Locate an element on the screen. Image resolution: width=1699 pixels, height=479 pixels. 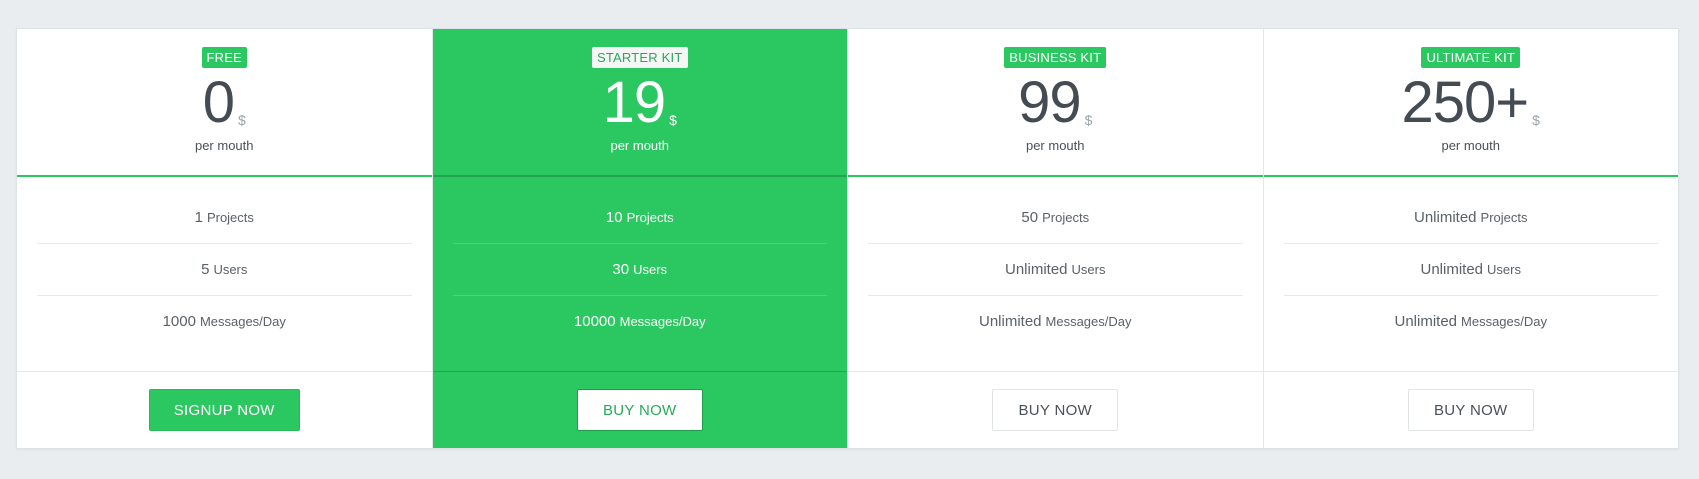
price-row: 250+ $ is located at coordinates (1471, 103).